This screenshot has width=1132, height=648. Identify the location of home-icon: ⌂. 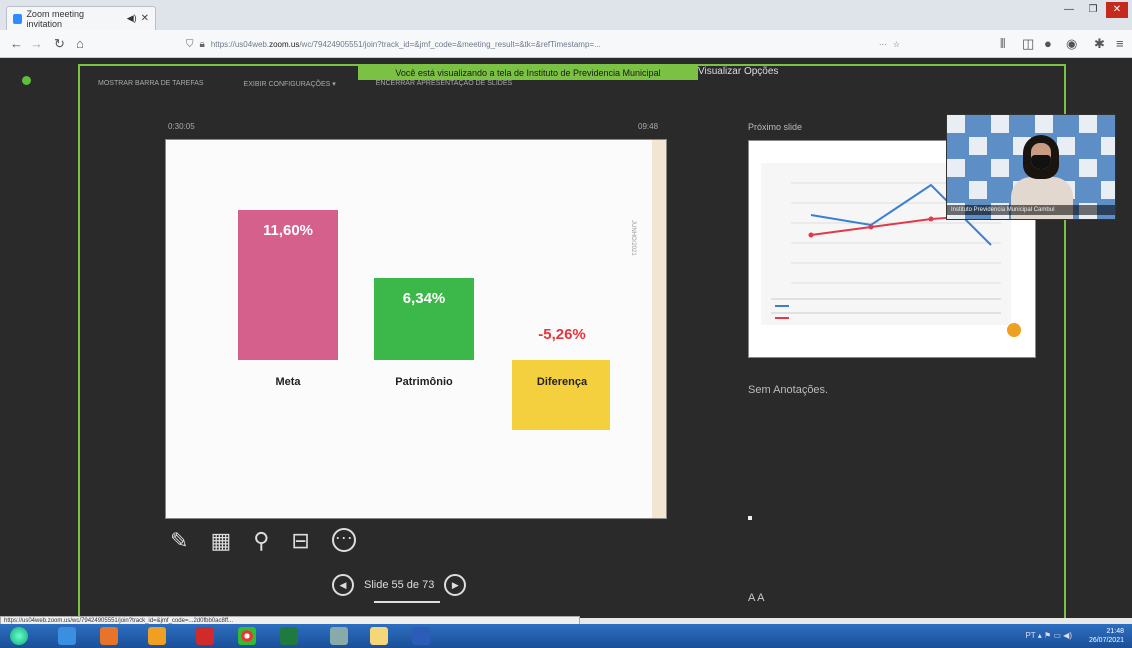
(80, 43).